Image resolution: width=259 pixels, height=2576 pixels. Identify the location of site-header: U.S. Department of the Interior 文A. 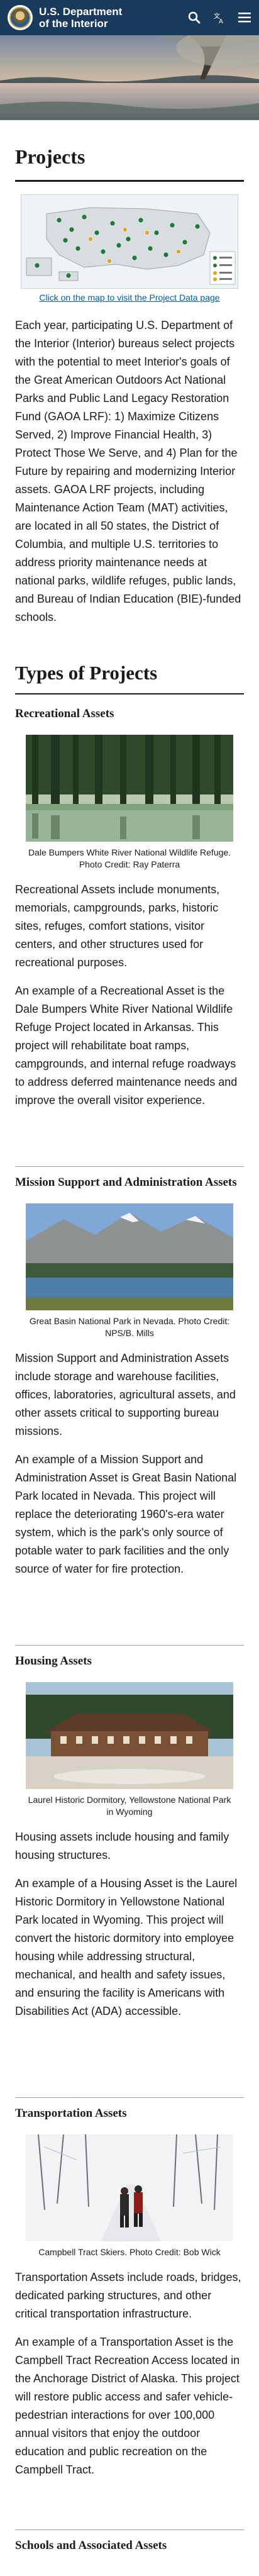
(129, 17).